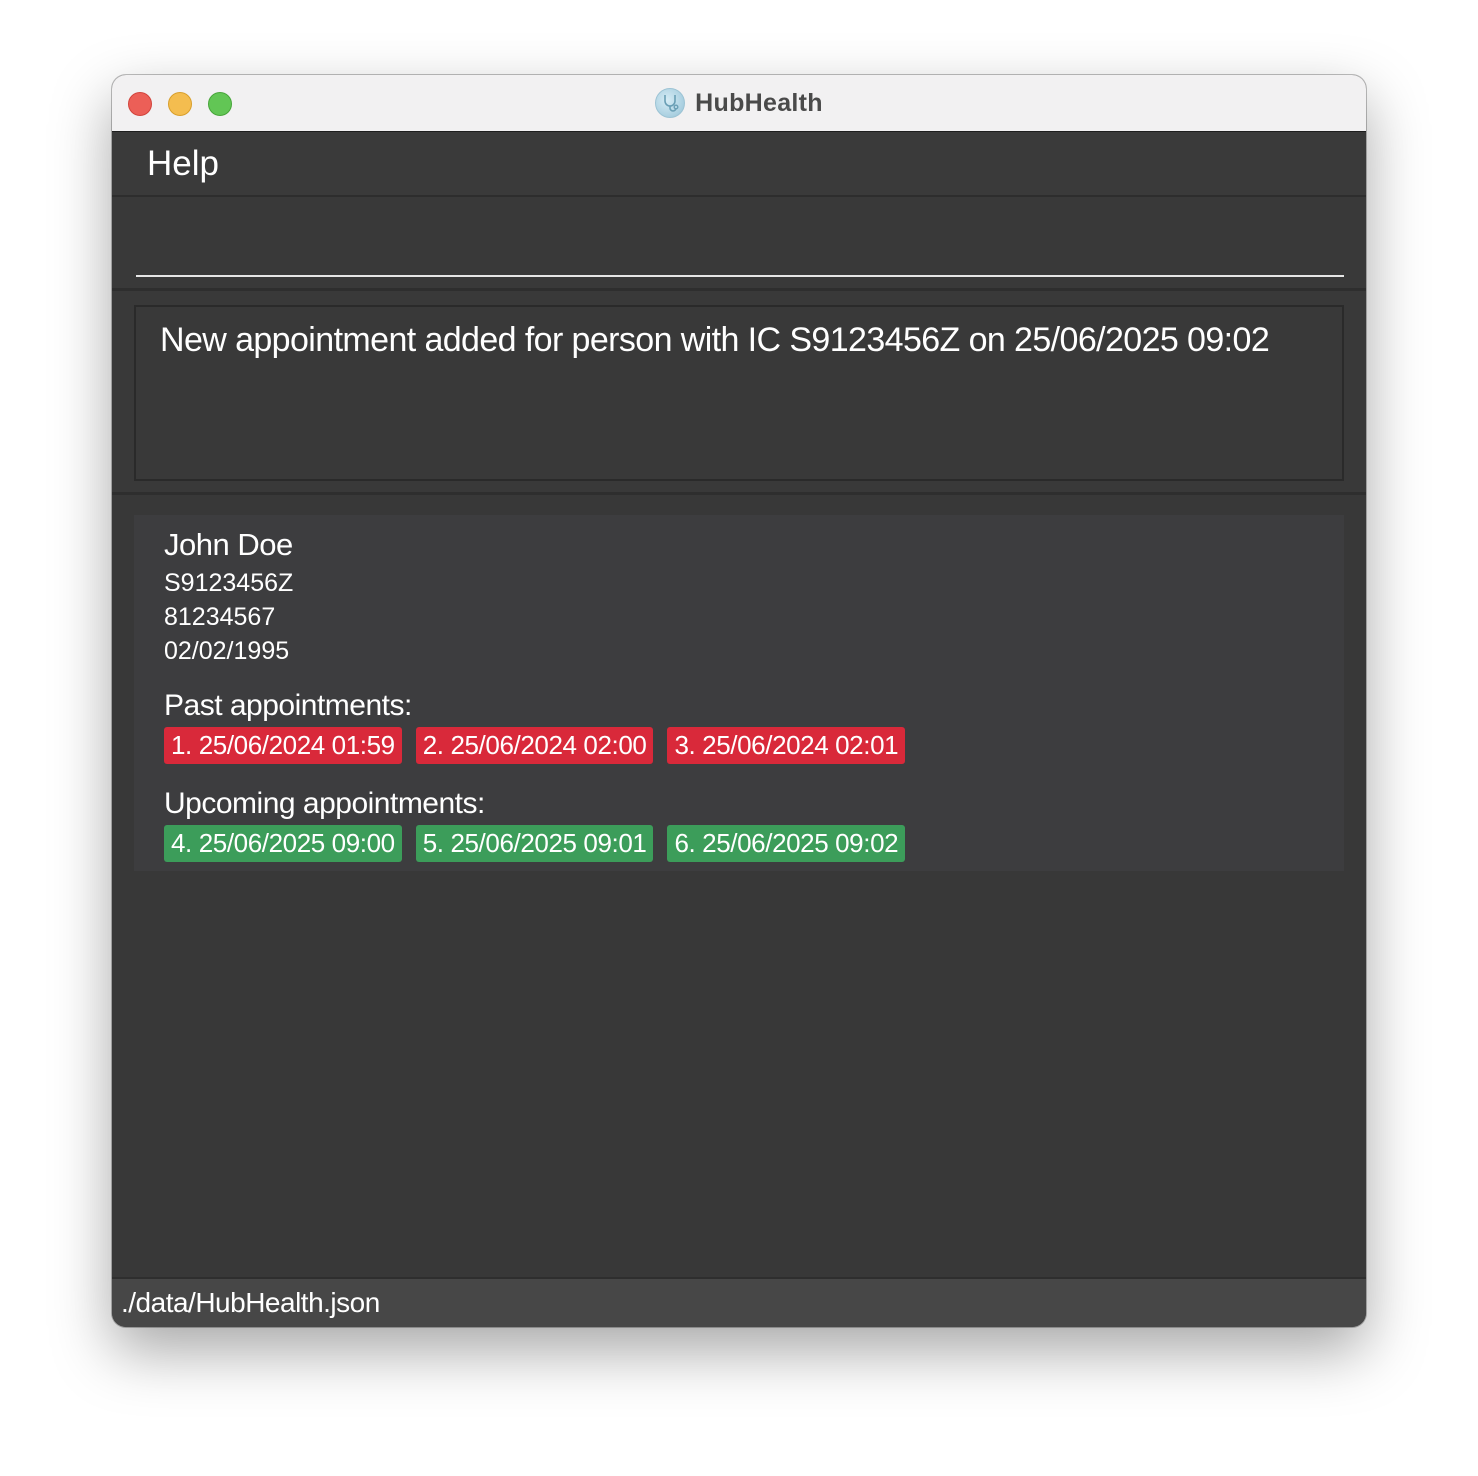 This screenshot has width=1478, height=1476. What do you see at coordinates (250, 1302) in the screenshot?
I see `save-file-path: ./data/HubHealth.json` at bounding box center [250, 1302].